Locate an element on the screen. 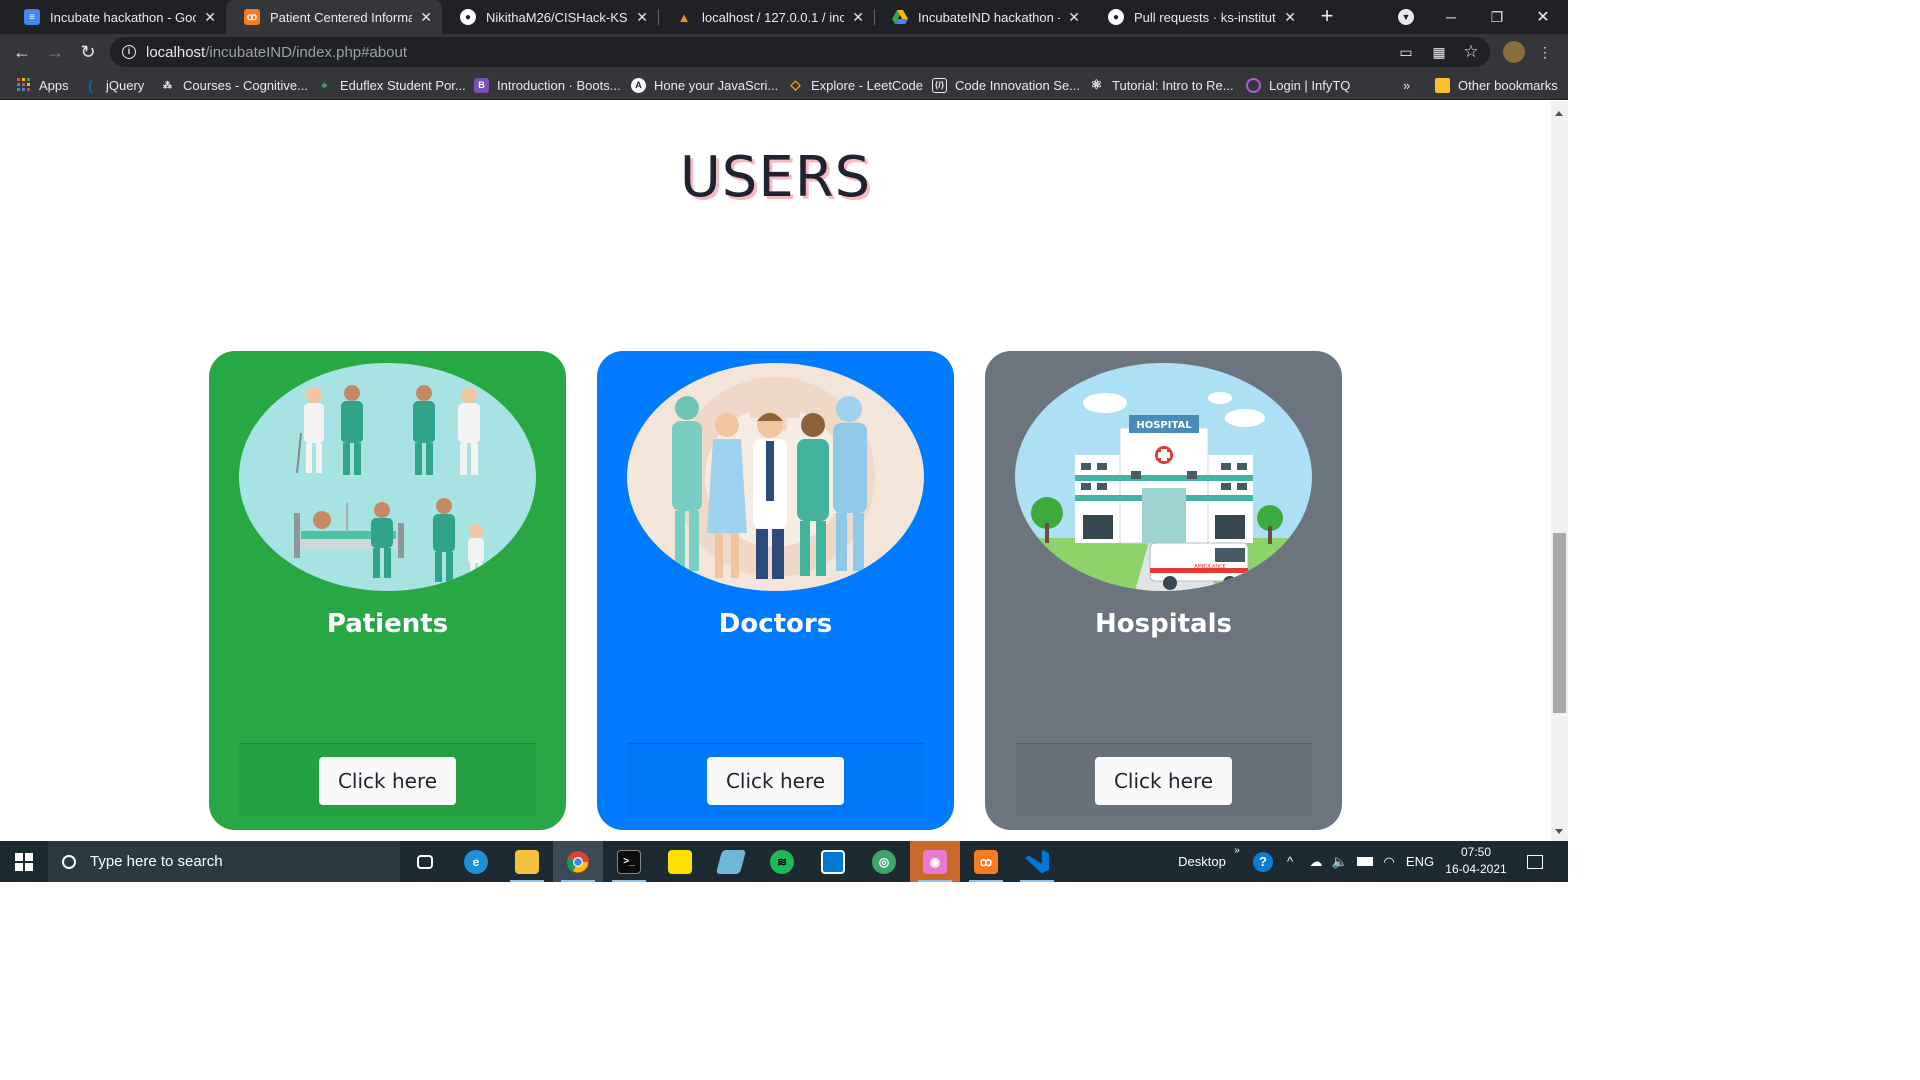 Image resolution: width=1920 pixels, height=1080 pixels. bootstrap-icon: B is located at coordinates (481, 85).